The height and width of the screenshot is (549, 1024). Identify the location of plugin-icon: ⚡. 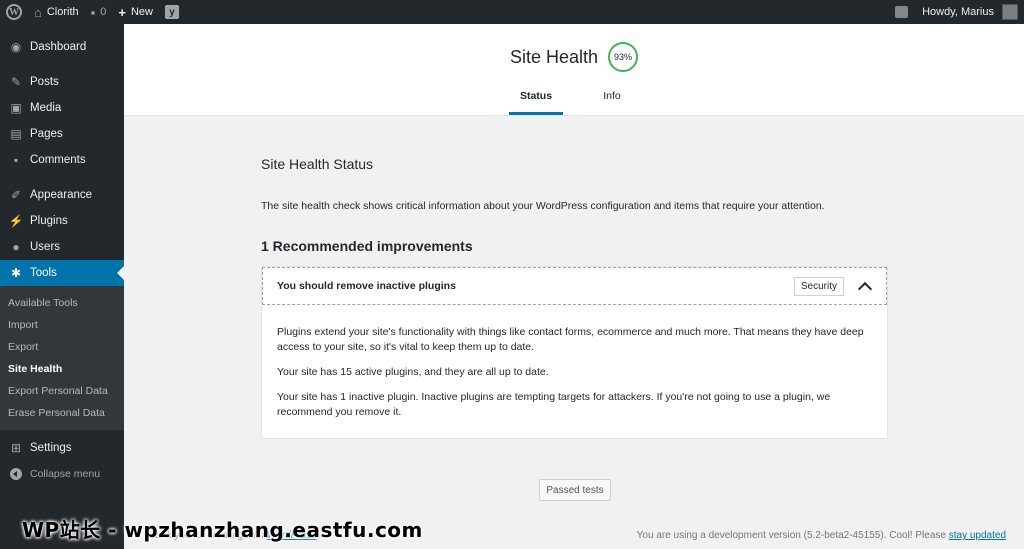
(16, 221).